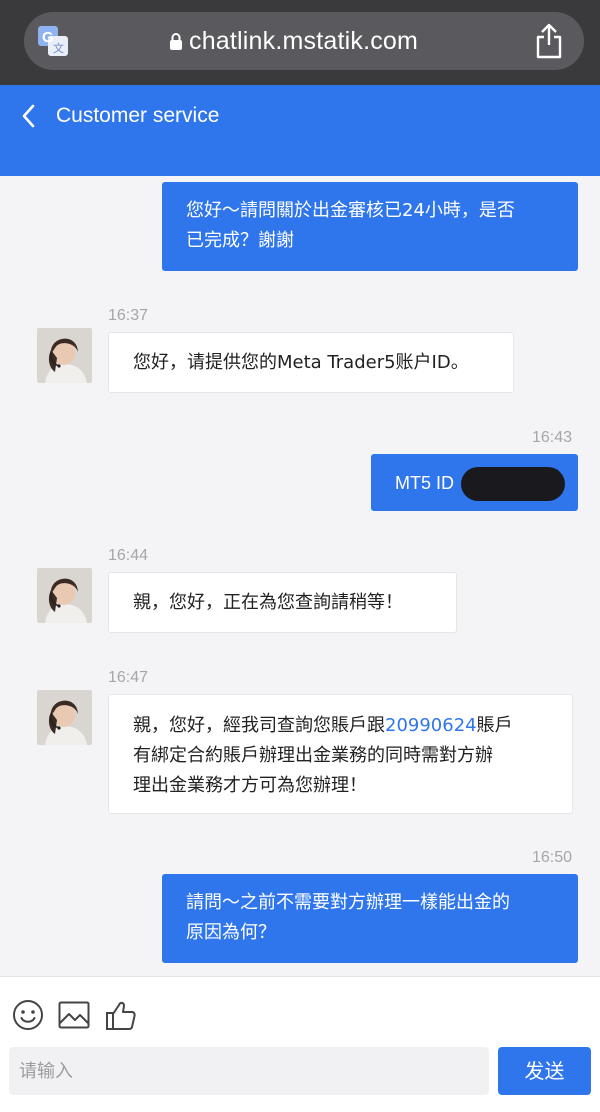 The width and height of the screenshot is (600, 1112). I want to click on url-text: chatlink.mstatik.com, so click(304, 40).